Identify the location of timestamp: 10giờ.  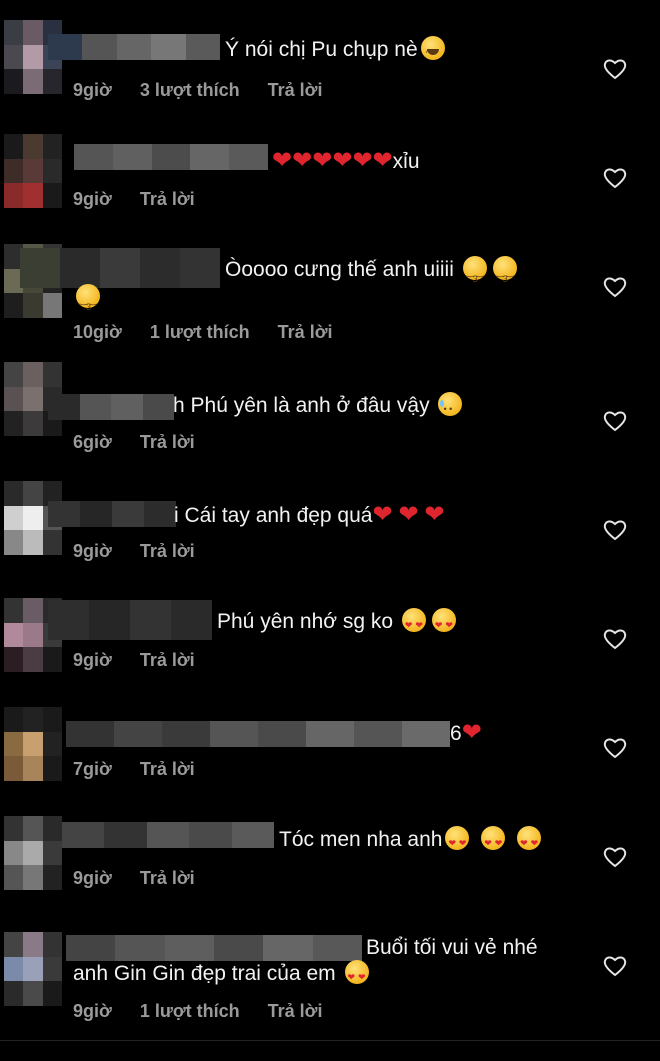
(97, 332).